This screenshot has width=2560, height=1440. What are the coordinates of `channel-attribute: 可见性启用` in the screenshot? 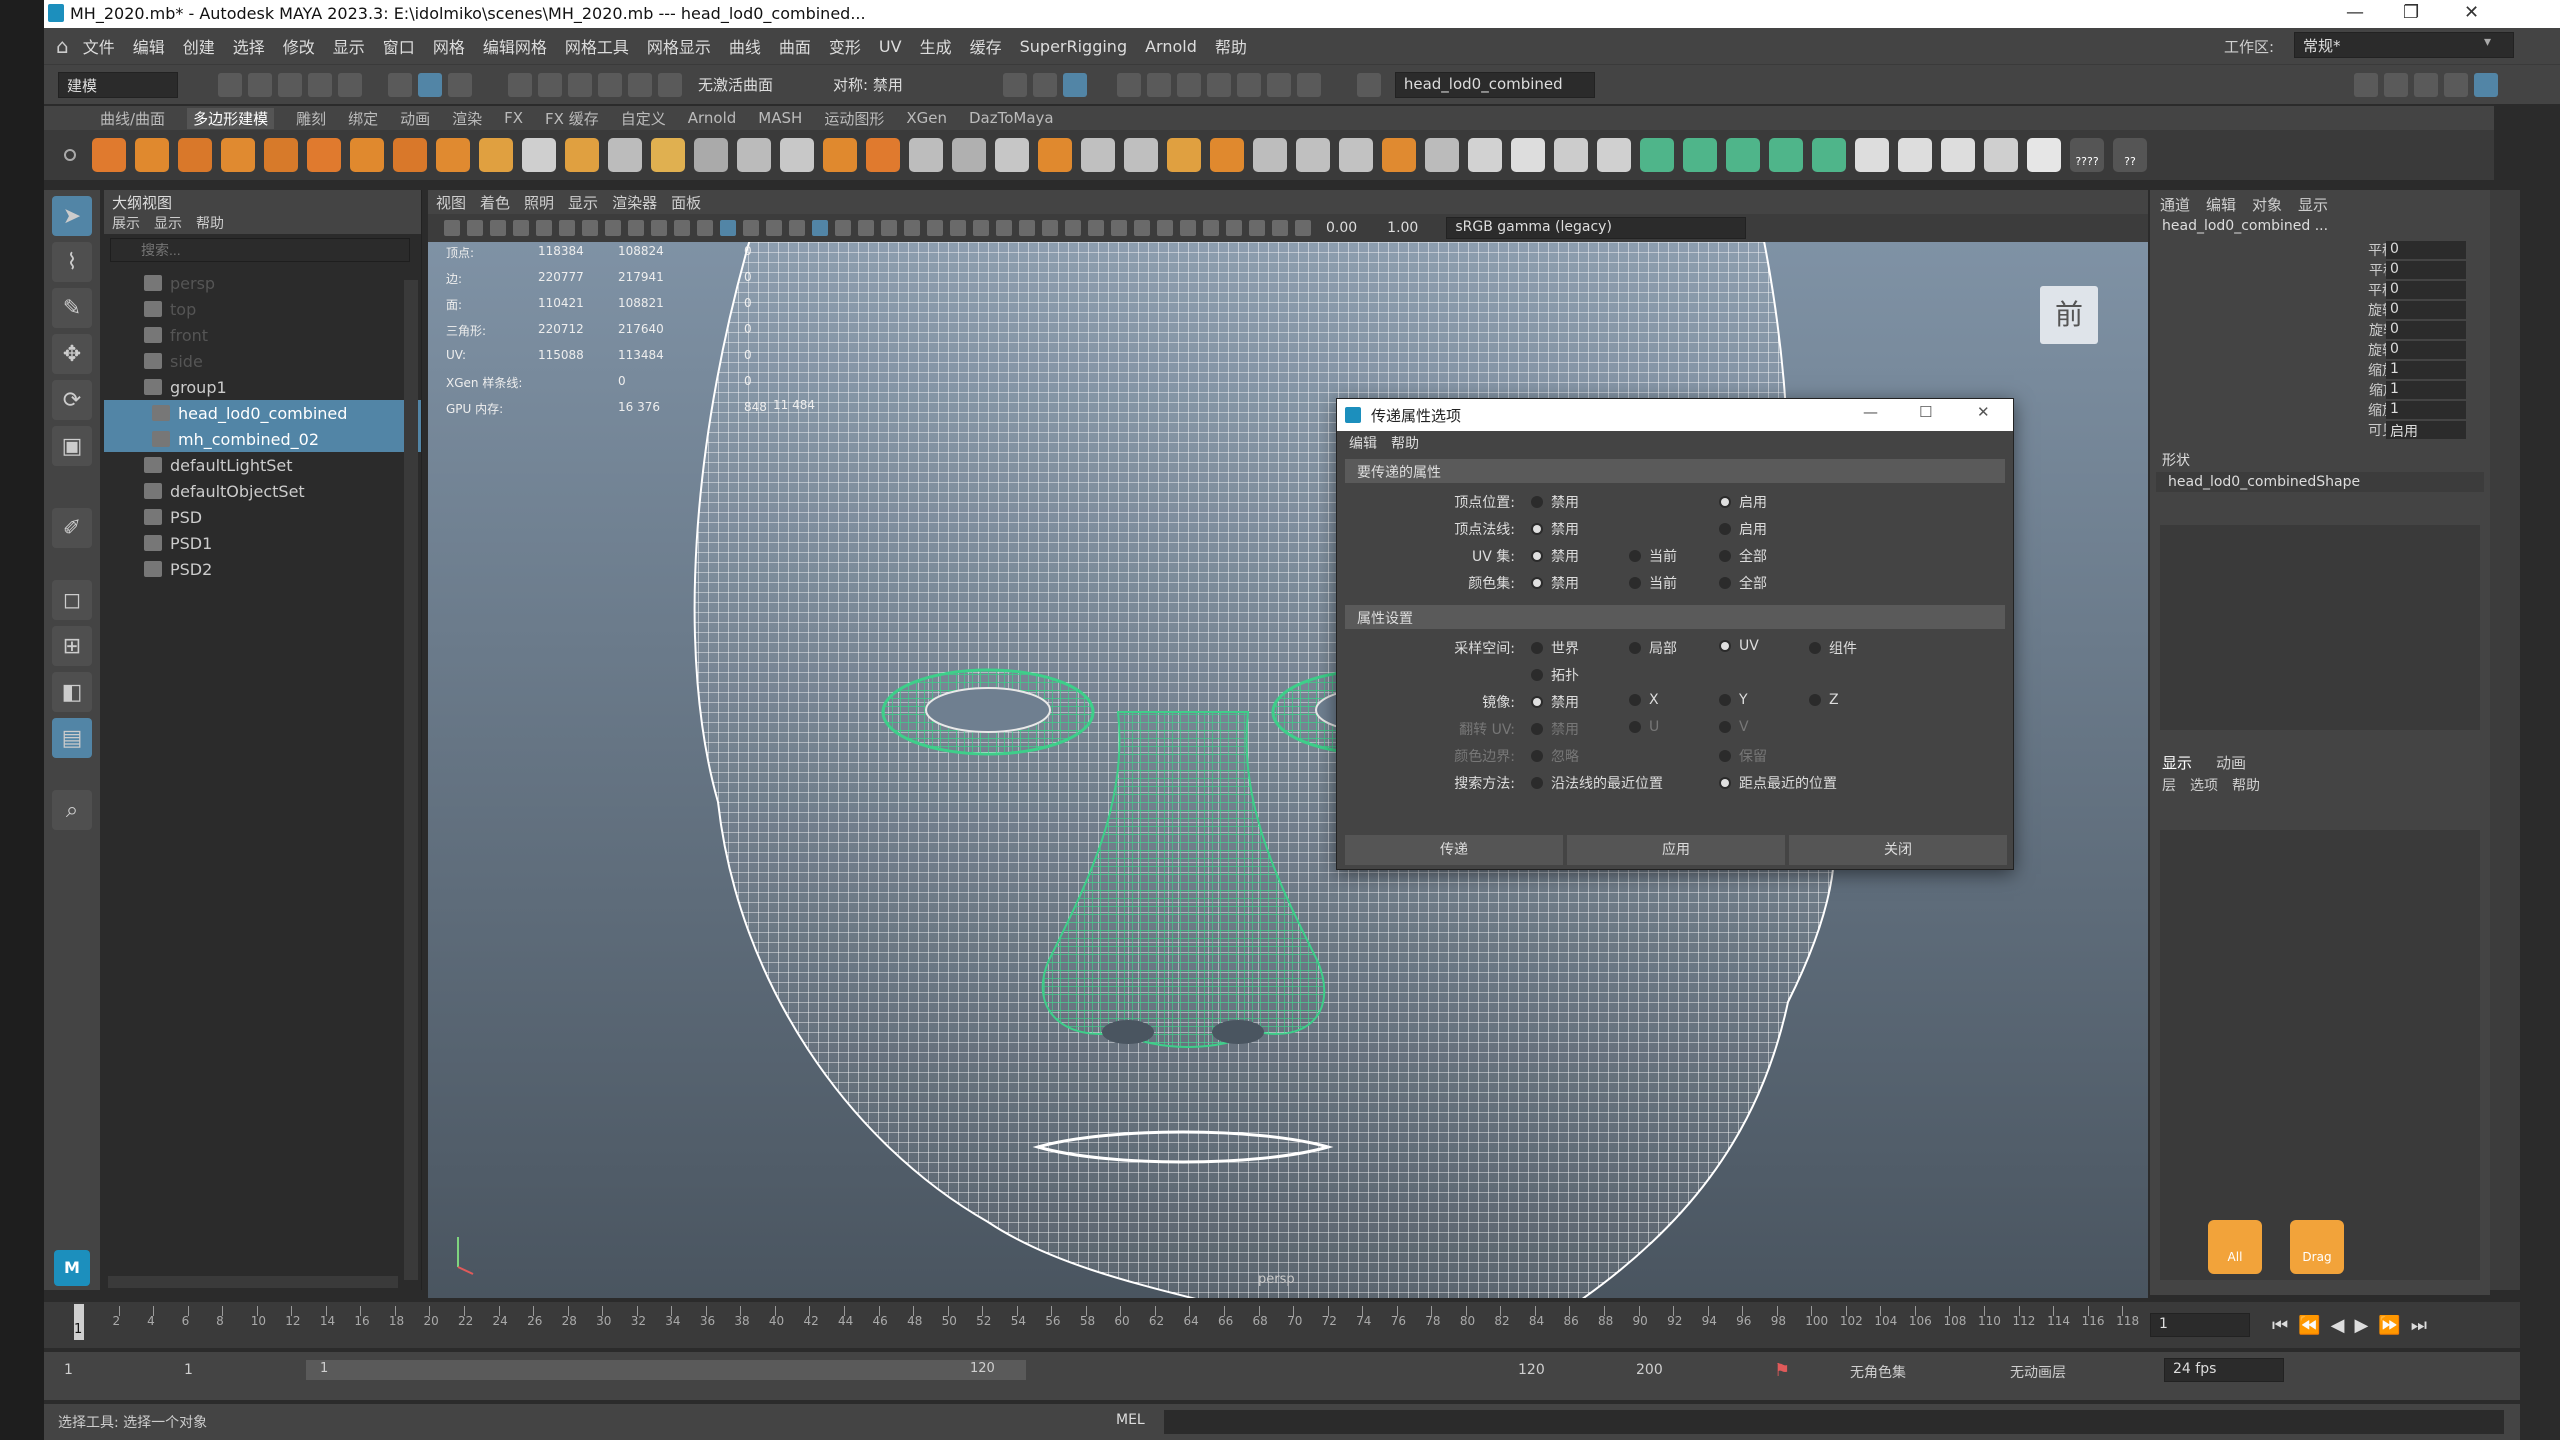 It's located at (2320, 430).